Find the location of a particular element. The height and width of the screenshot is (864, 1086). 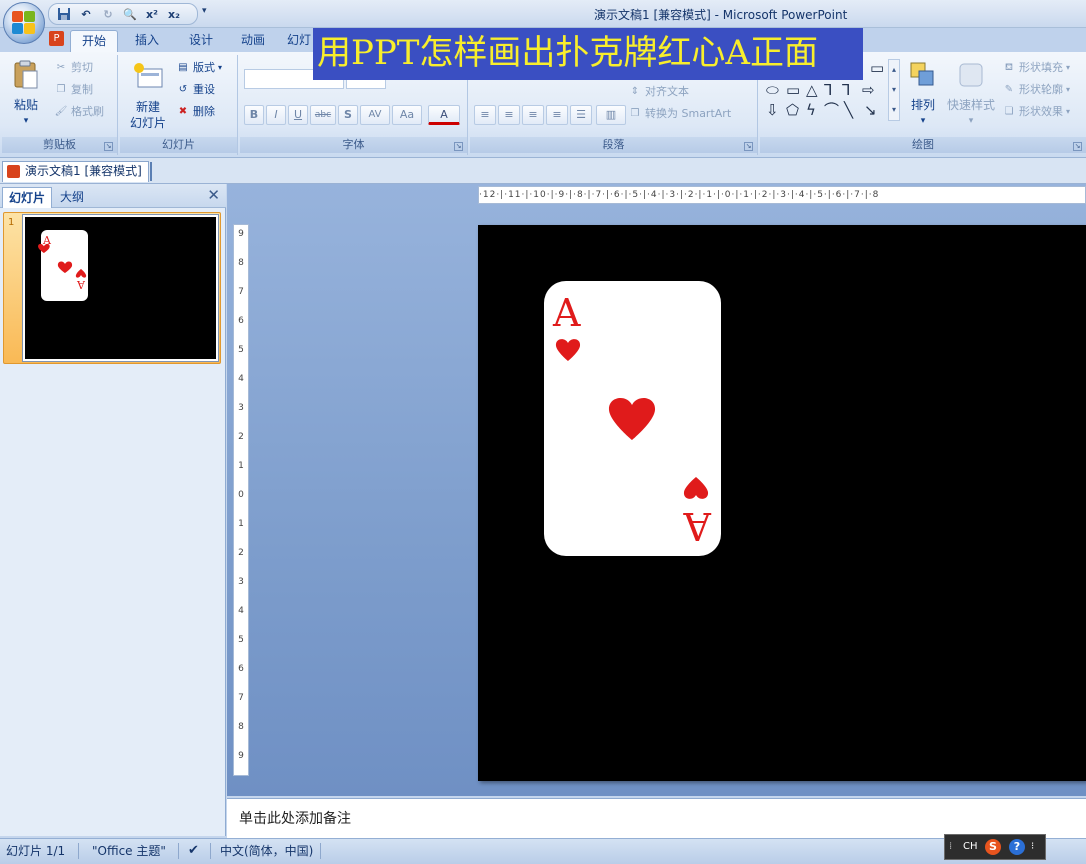

redo-icon: ↻ is located at coordinates (108, 14).